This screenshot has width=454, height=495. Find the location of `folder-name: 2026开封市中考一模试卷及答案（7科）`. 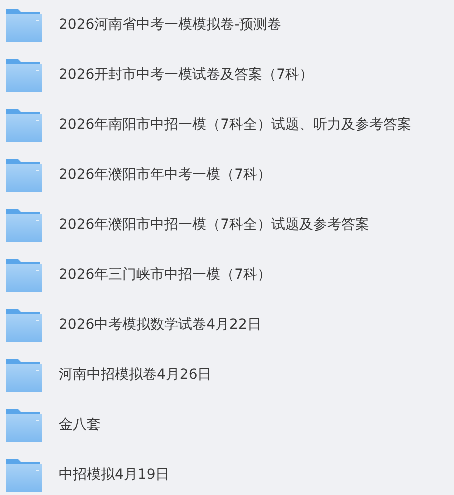

folder-name: 2026开封市中考一模试卷及答案（7科） is located at coordinates (186, 75).